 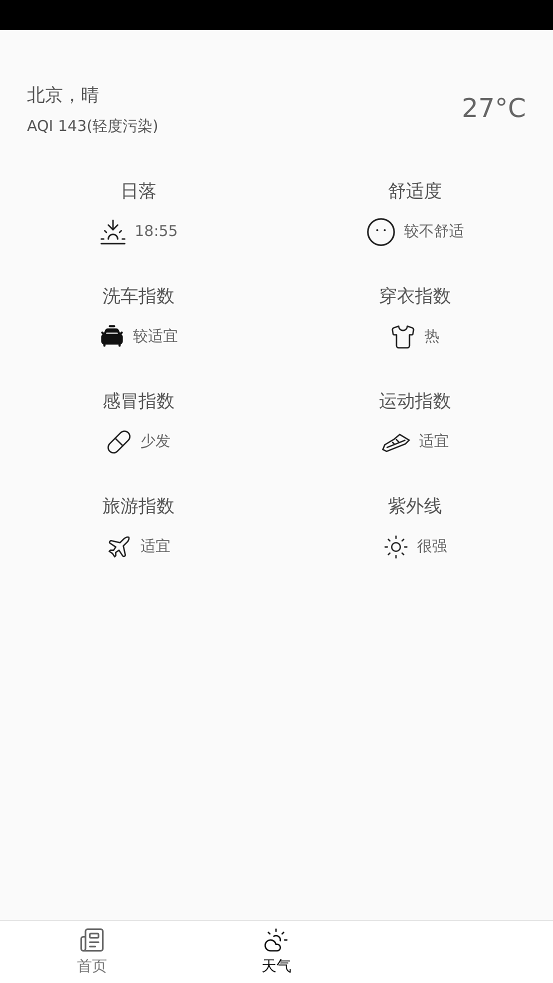 I want to click on location-weather: 北京，晴, so click(x=63, y=96).